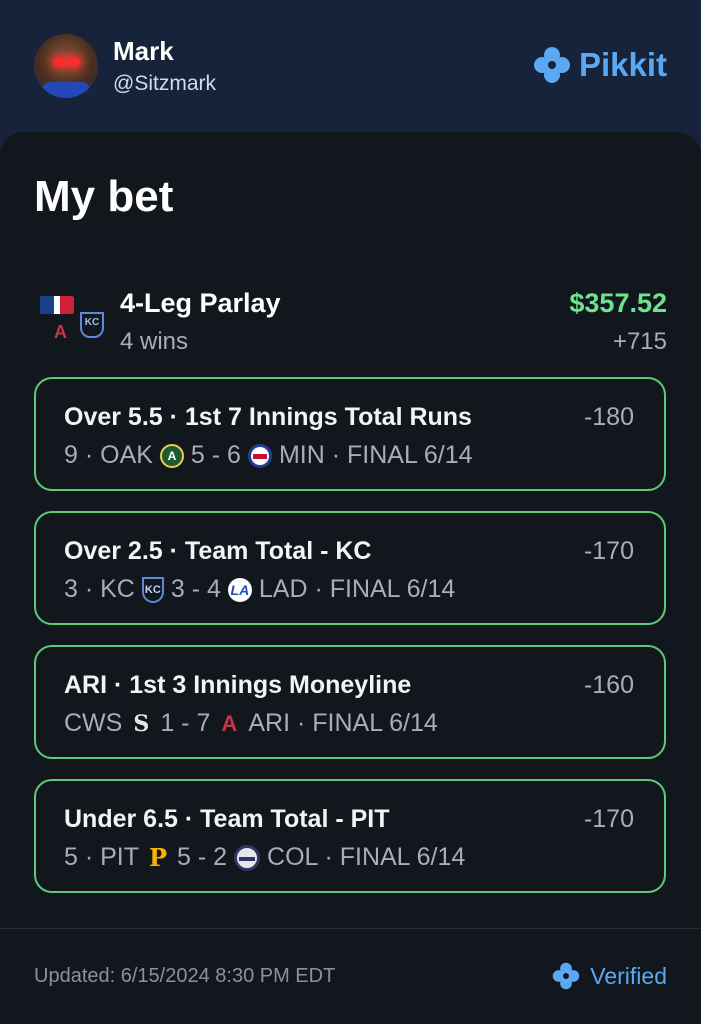  Describe the element at coordinates (104, 196) in the screenshot. I see `page-title: My bet` at that location.